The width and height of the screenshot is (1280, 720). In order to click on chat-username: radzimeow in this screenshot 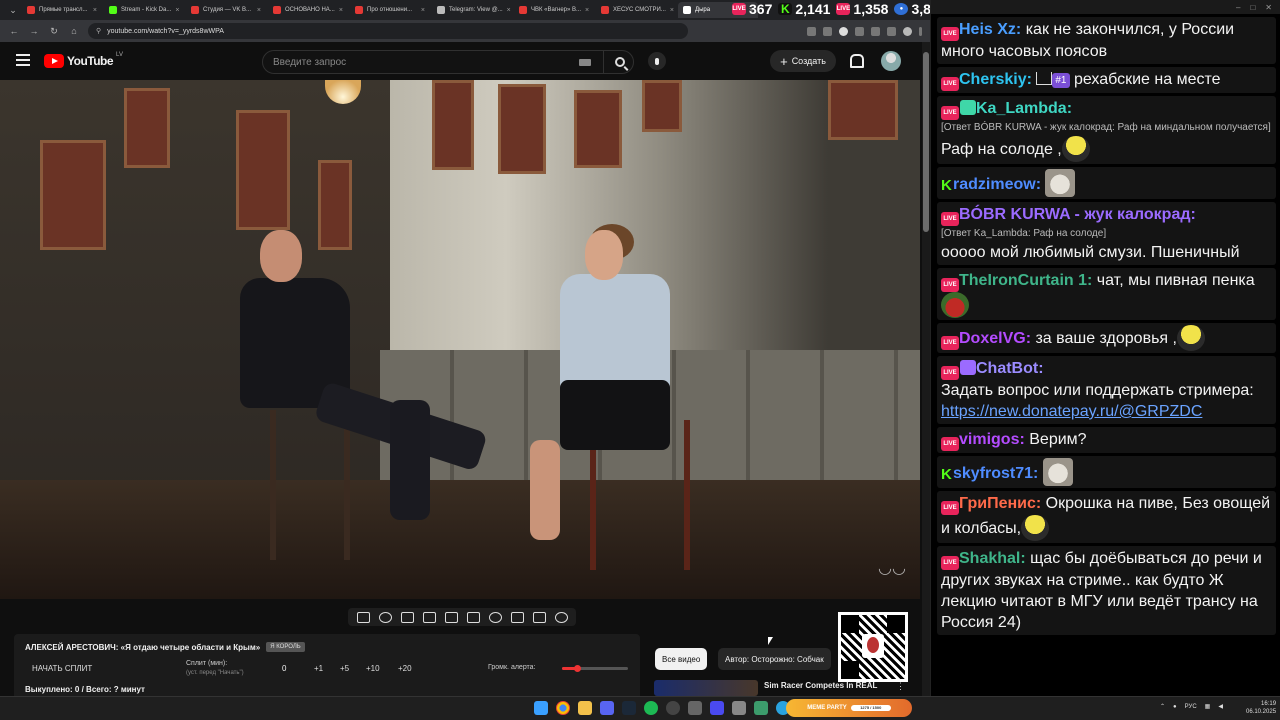, I will do `click(994, 184)`.